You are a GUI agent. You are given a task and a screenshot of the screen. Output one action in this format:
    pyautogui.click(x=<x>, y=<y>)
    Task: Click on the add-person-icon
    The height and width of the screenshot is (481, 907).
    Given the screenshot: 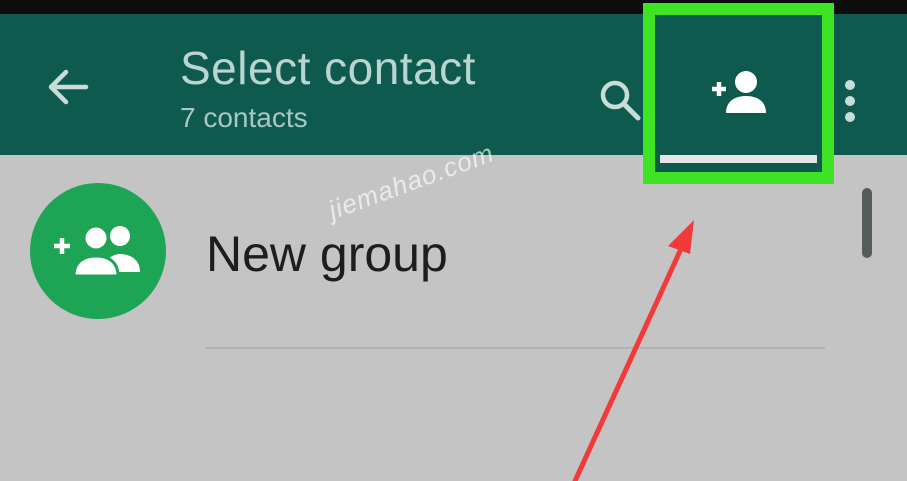 What is the action you would take?
    pyautogui.click(x=740, y=95)
    